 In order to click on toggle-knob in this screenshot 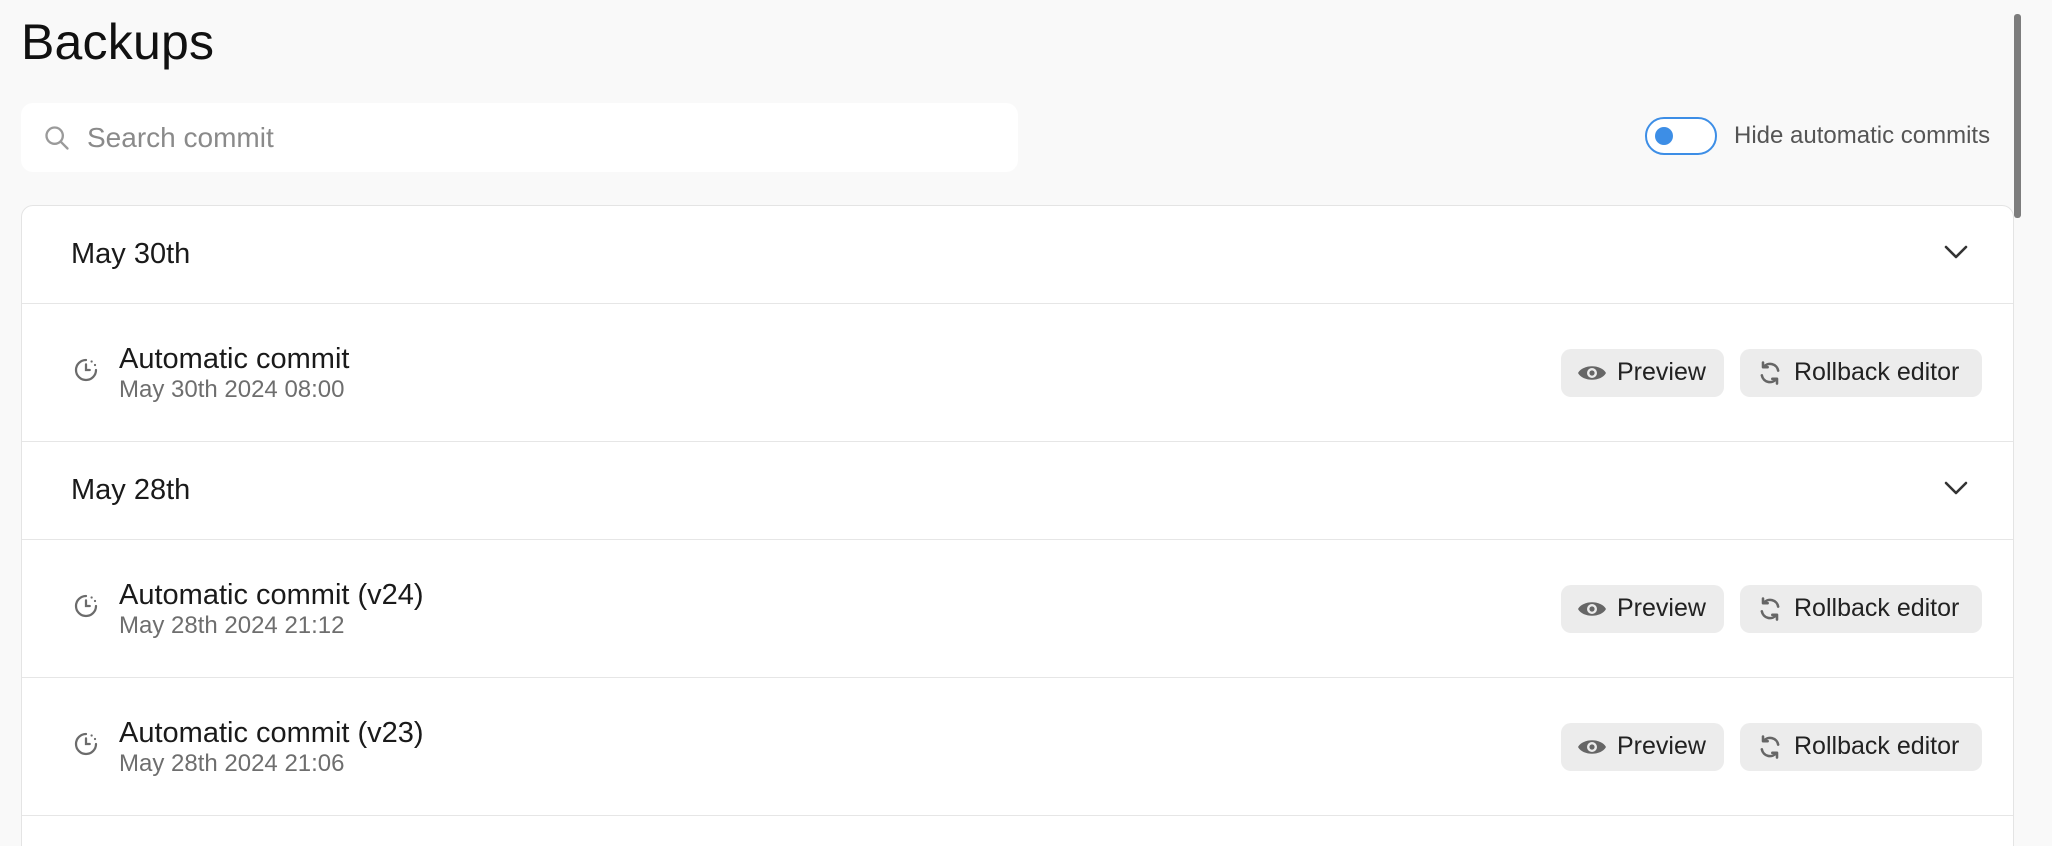, I will do `click(1664, 136)`.